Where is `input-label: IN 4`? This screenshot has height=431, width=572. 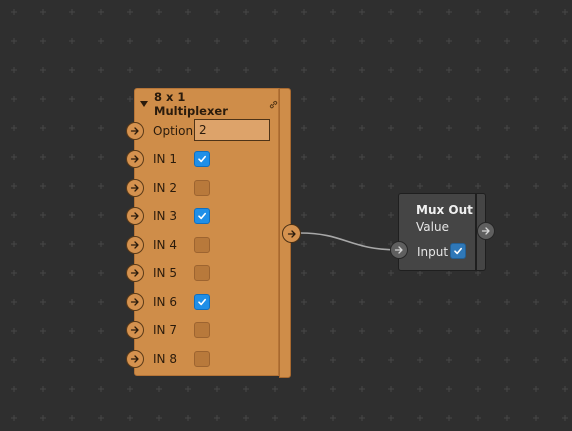 input-label: IN 4 is located at coordinates (165, 244).